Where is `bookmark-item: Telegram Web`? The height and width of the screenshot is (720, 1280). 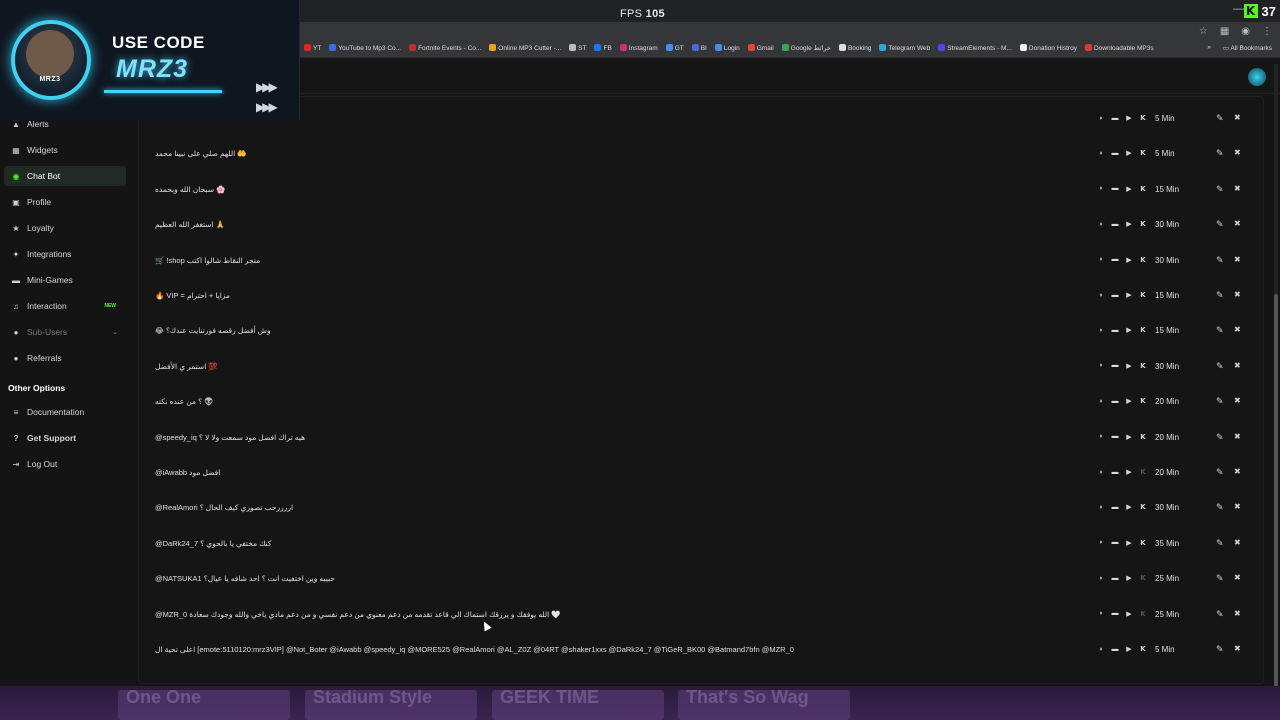 bookmark-item: Telegram Web is located at coordinates (904, 48).